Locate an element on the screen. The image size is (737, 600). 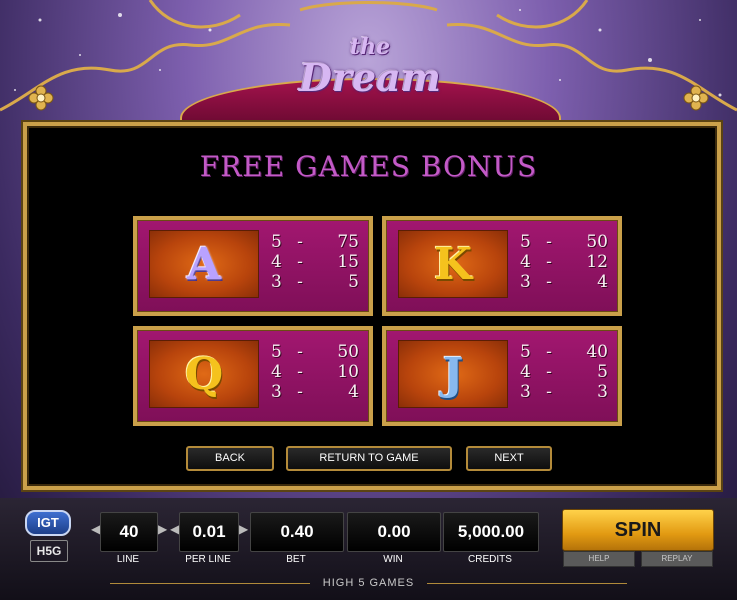
credits-label: CREDITS is located at coordinates (490, 559).